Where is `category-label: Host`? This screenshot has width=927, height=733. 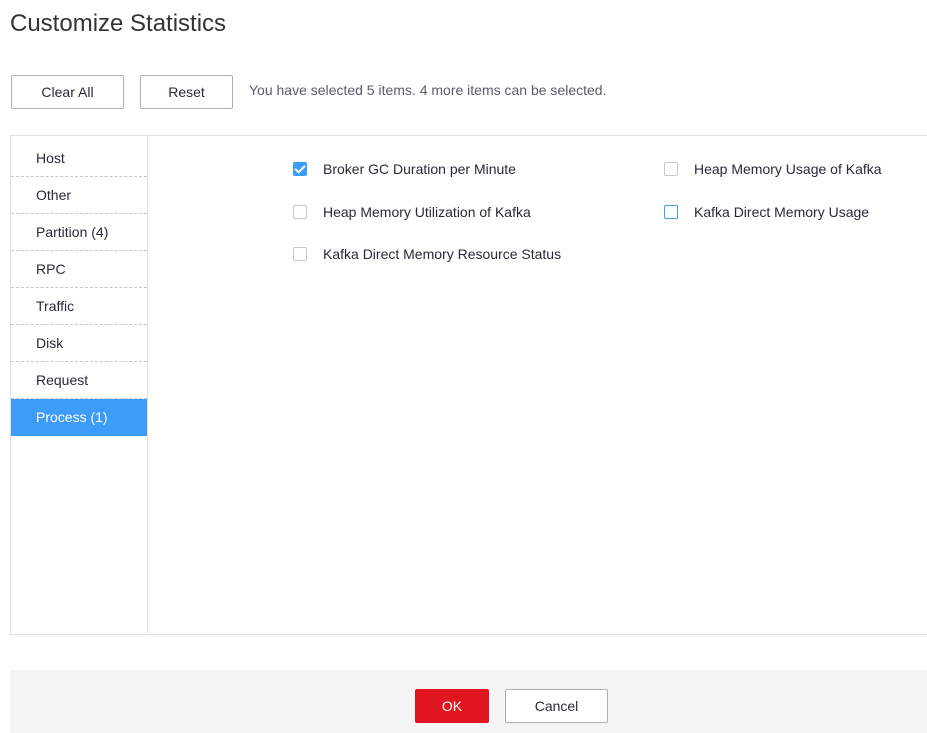 category-label: Host is located at coordinates (50, 158).